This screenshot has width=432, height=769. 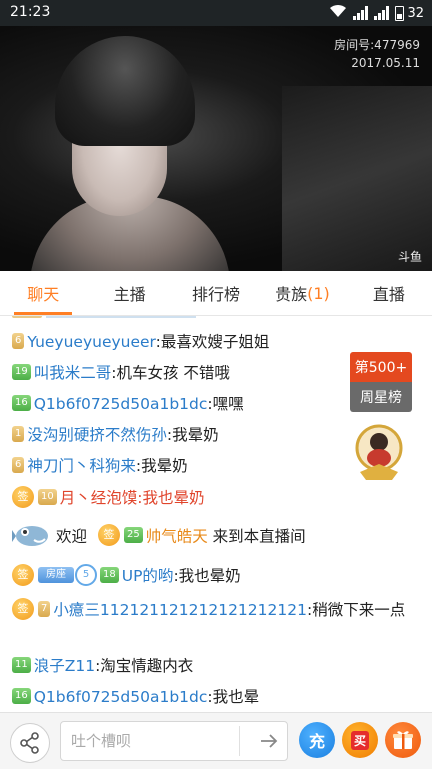 What do you see at coordinates (44, 608) in the screenshot?
I see `fan-badge: 7` at bounding box center [44, 608].